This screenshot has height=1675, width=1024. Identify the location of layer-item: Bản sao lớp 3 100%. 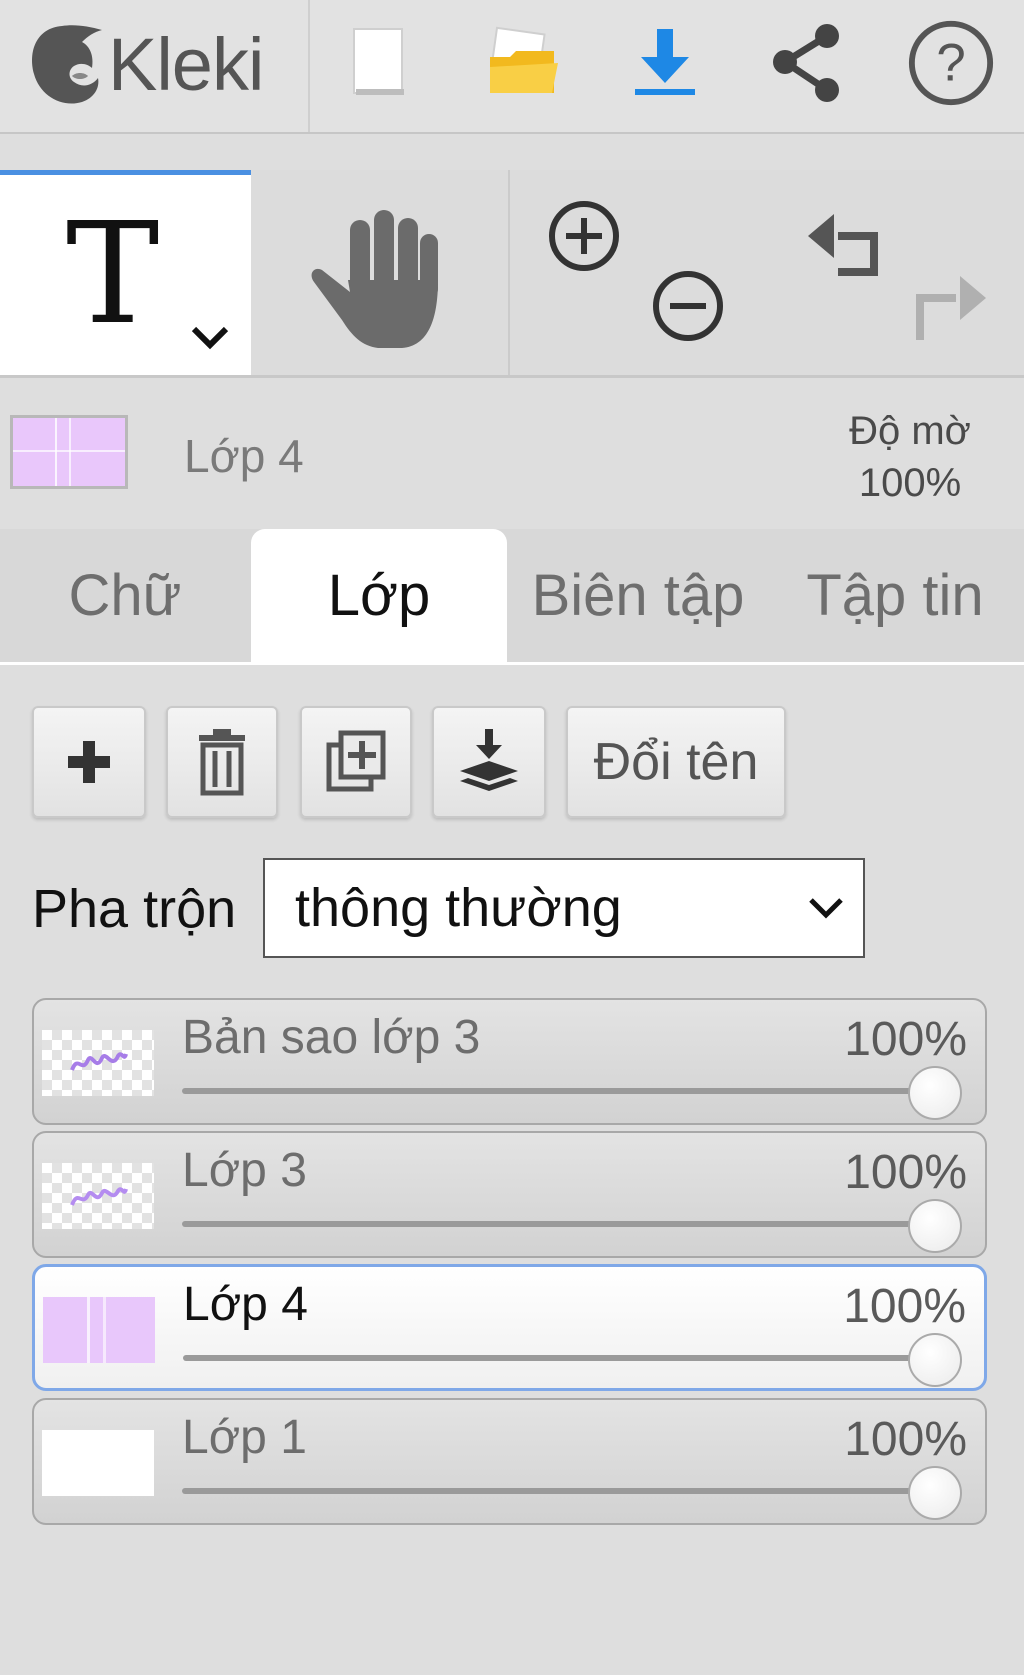
(509, 1061).